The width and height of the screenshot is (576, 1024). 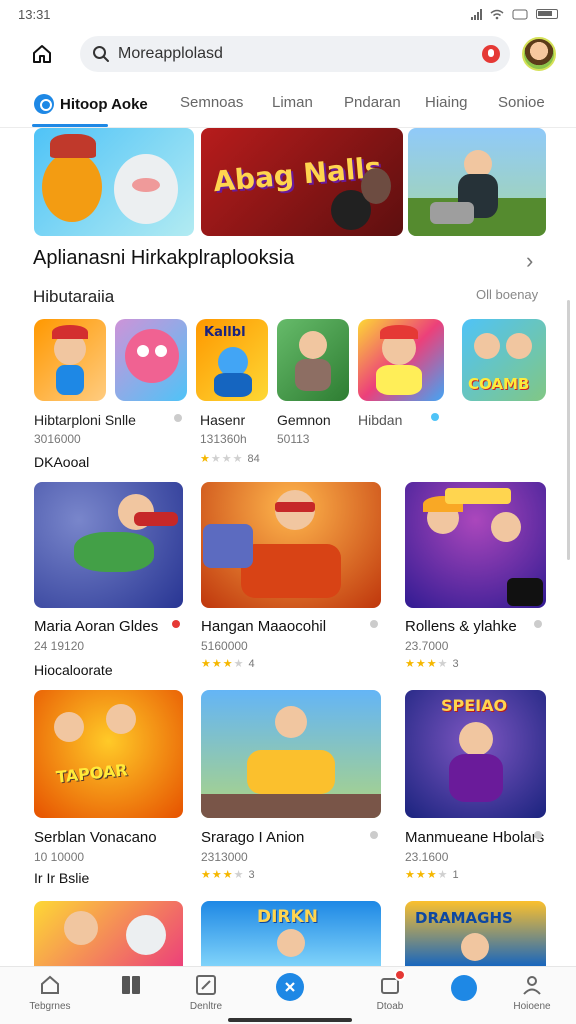 I want to click on rating-stars: ★★★★ 4, so click(x=228, y=664).